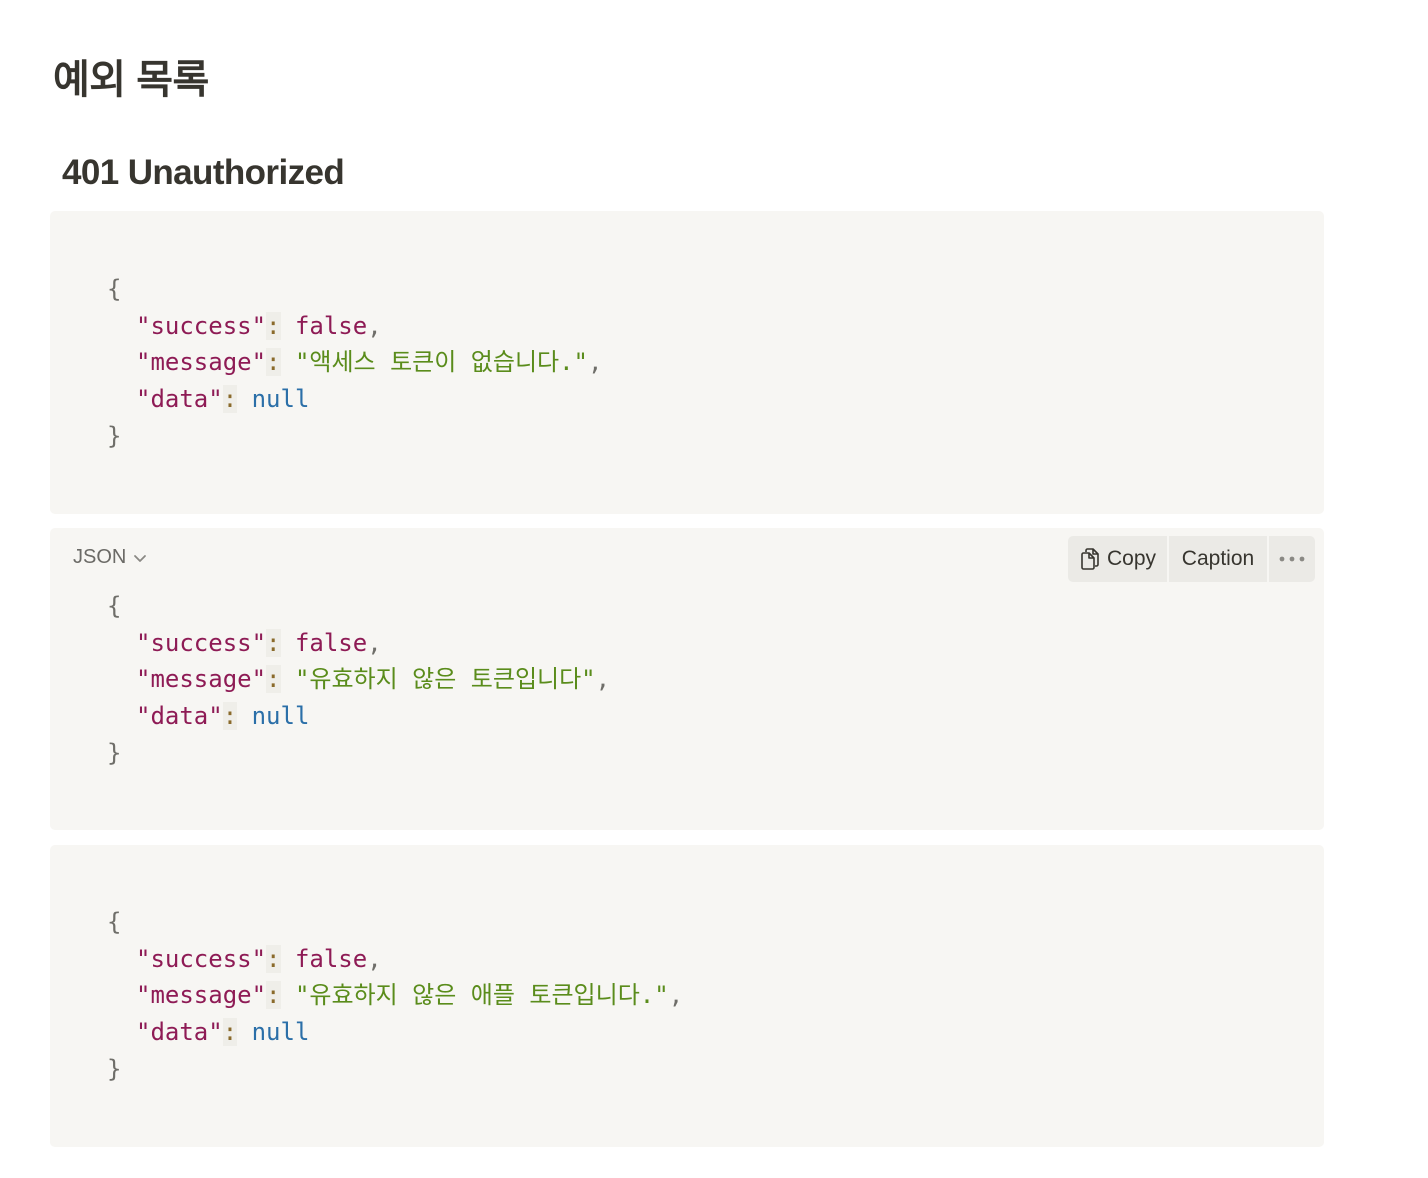 This screenshot has height=1178, width=1428. I want to click on chevron-down-icon, so click(140, 558).